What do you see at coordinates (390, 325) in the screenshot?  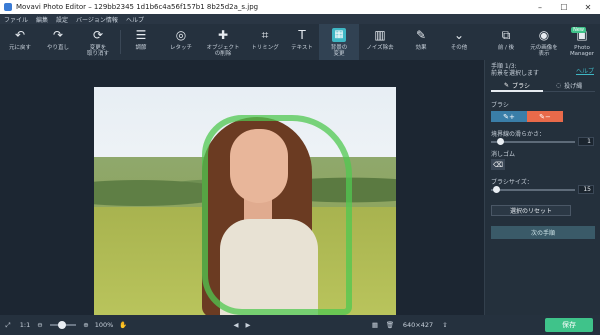 I see `delete-icon: 🗑` at bounding box center [390, 325].